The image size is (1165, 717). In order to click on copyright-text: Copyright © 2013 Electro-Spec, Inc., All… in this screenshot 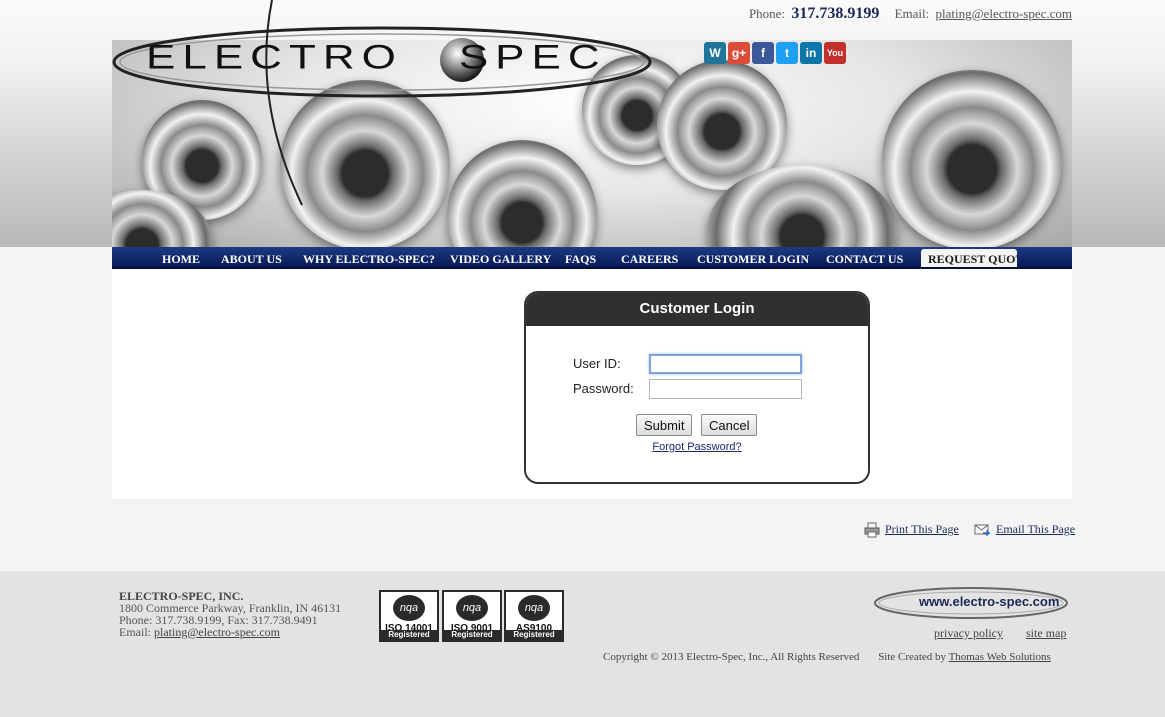, I will do `click(731, 657)`.